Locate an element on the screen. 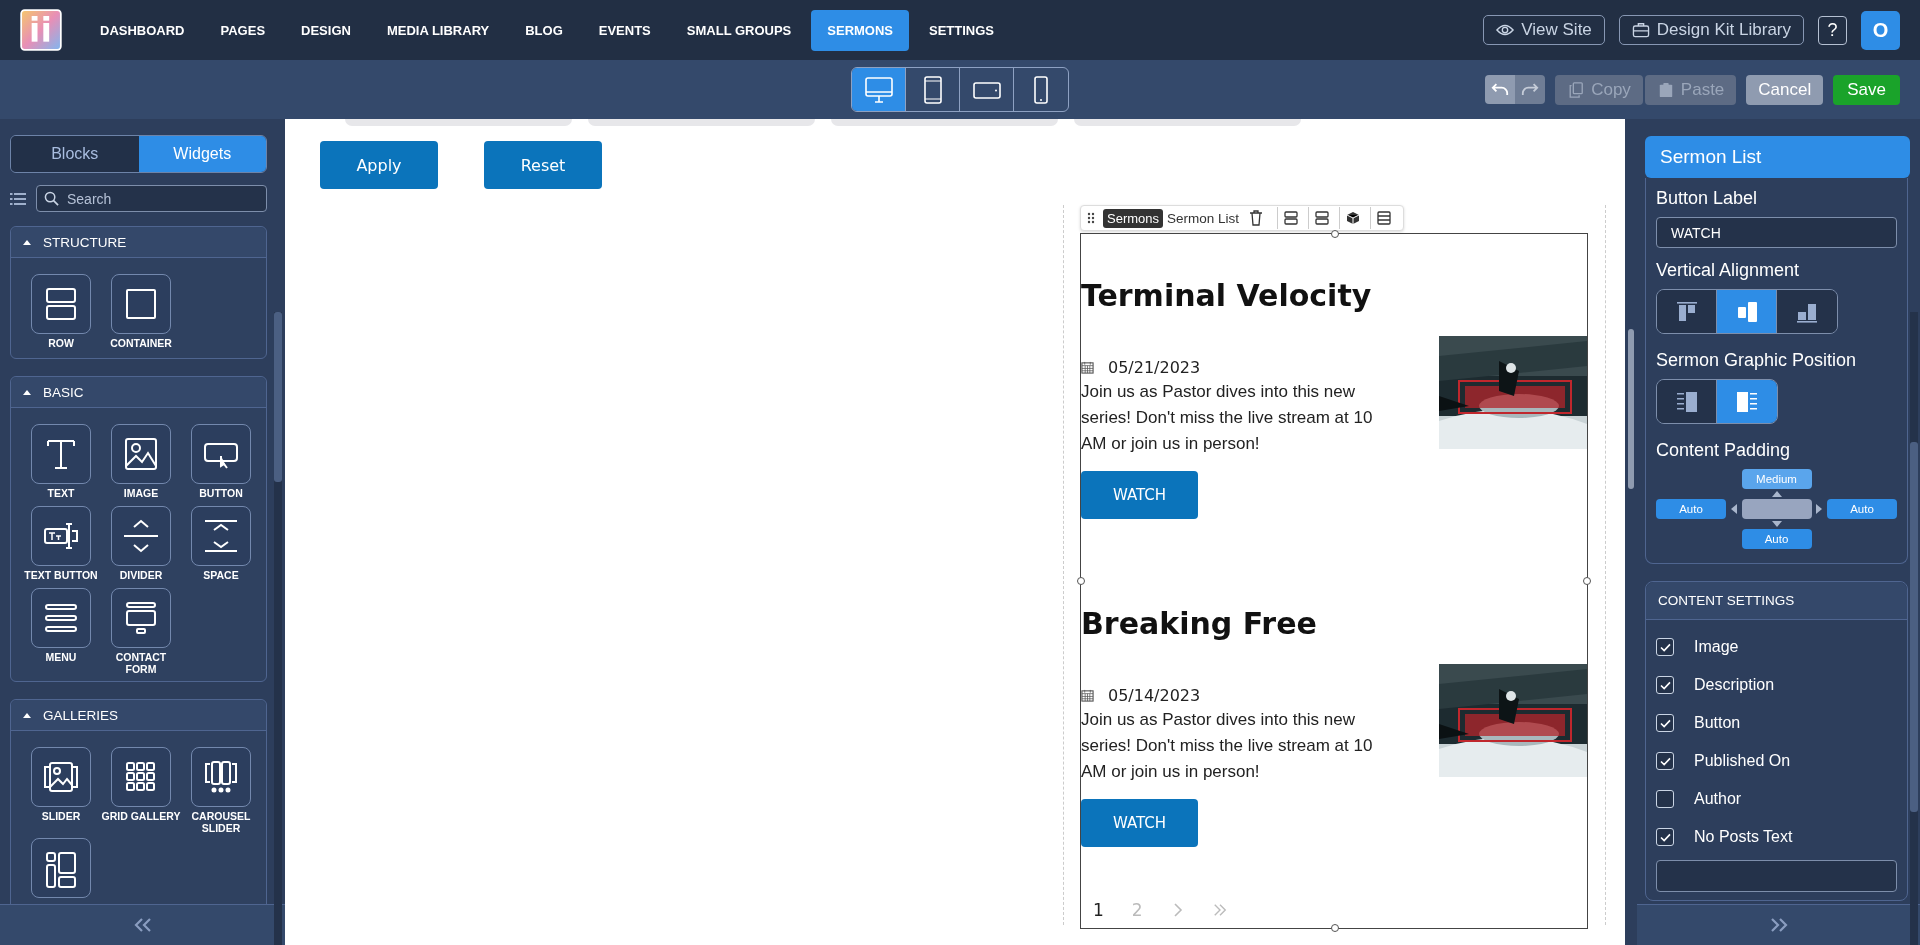 The height and width of the screenshot is (945, 1920). briefcase-icon is located at coordinates (1640, 30).